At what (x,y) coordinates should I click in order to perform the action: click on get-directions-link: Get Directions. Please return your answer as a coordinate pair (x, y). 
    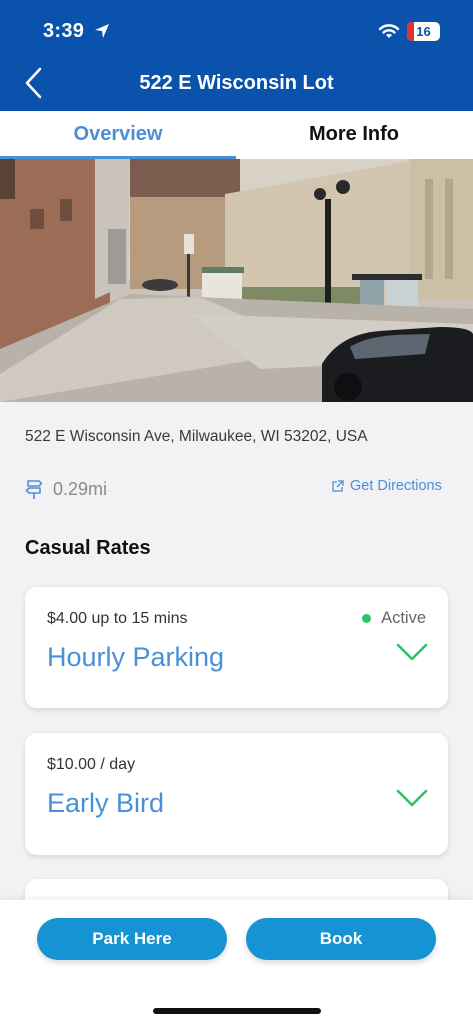
    Looking at the image, I should click on (386, 486).